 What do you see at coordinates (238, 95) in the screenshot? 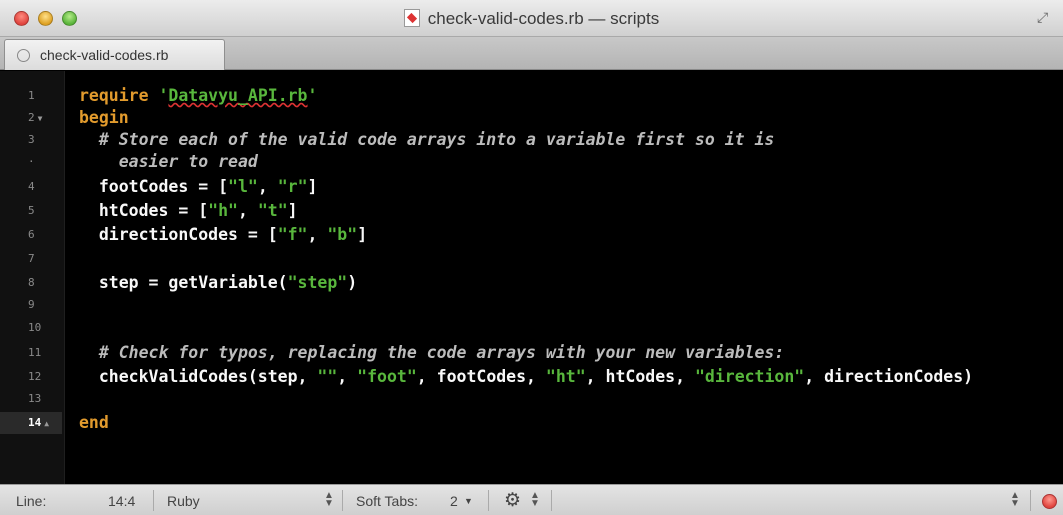
I see `spellcheck-underlined-text: Datavyu_API.rb` at bounding box center [238, 95].